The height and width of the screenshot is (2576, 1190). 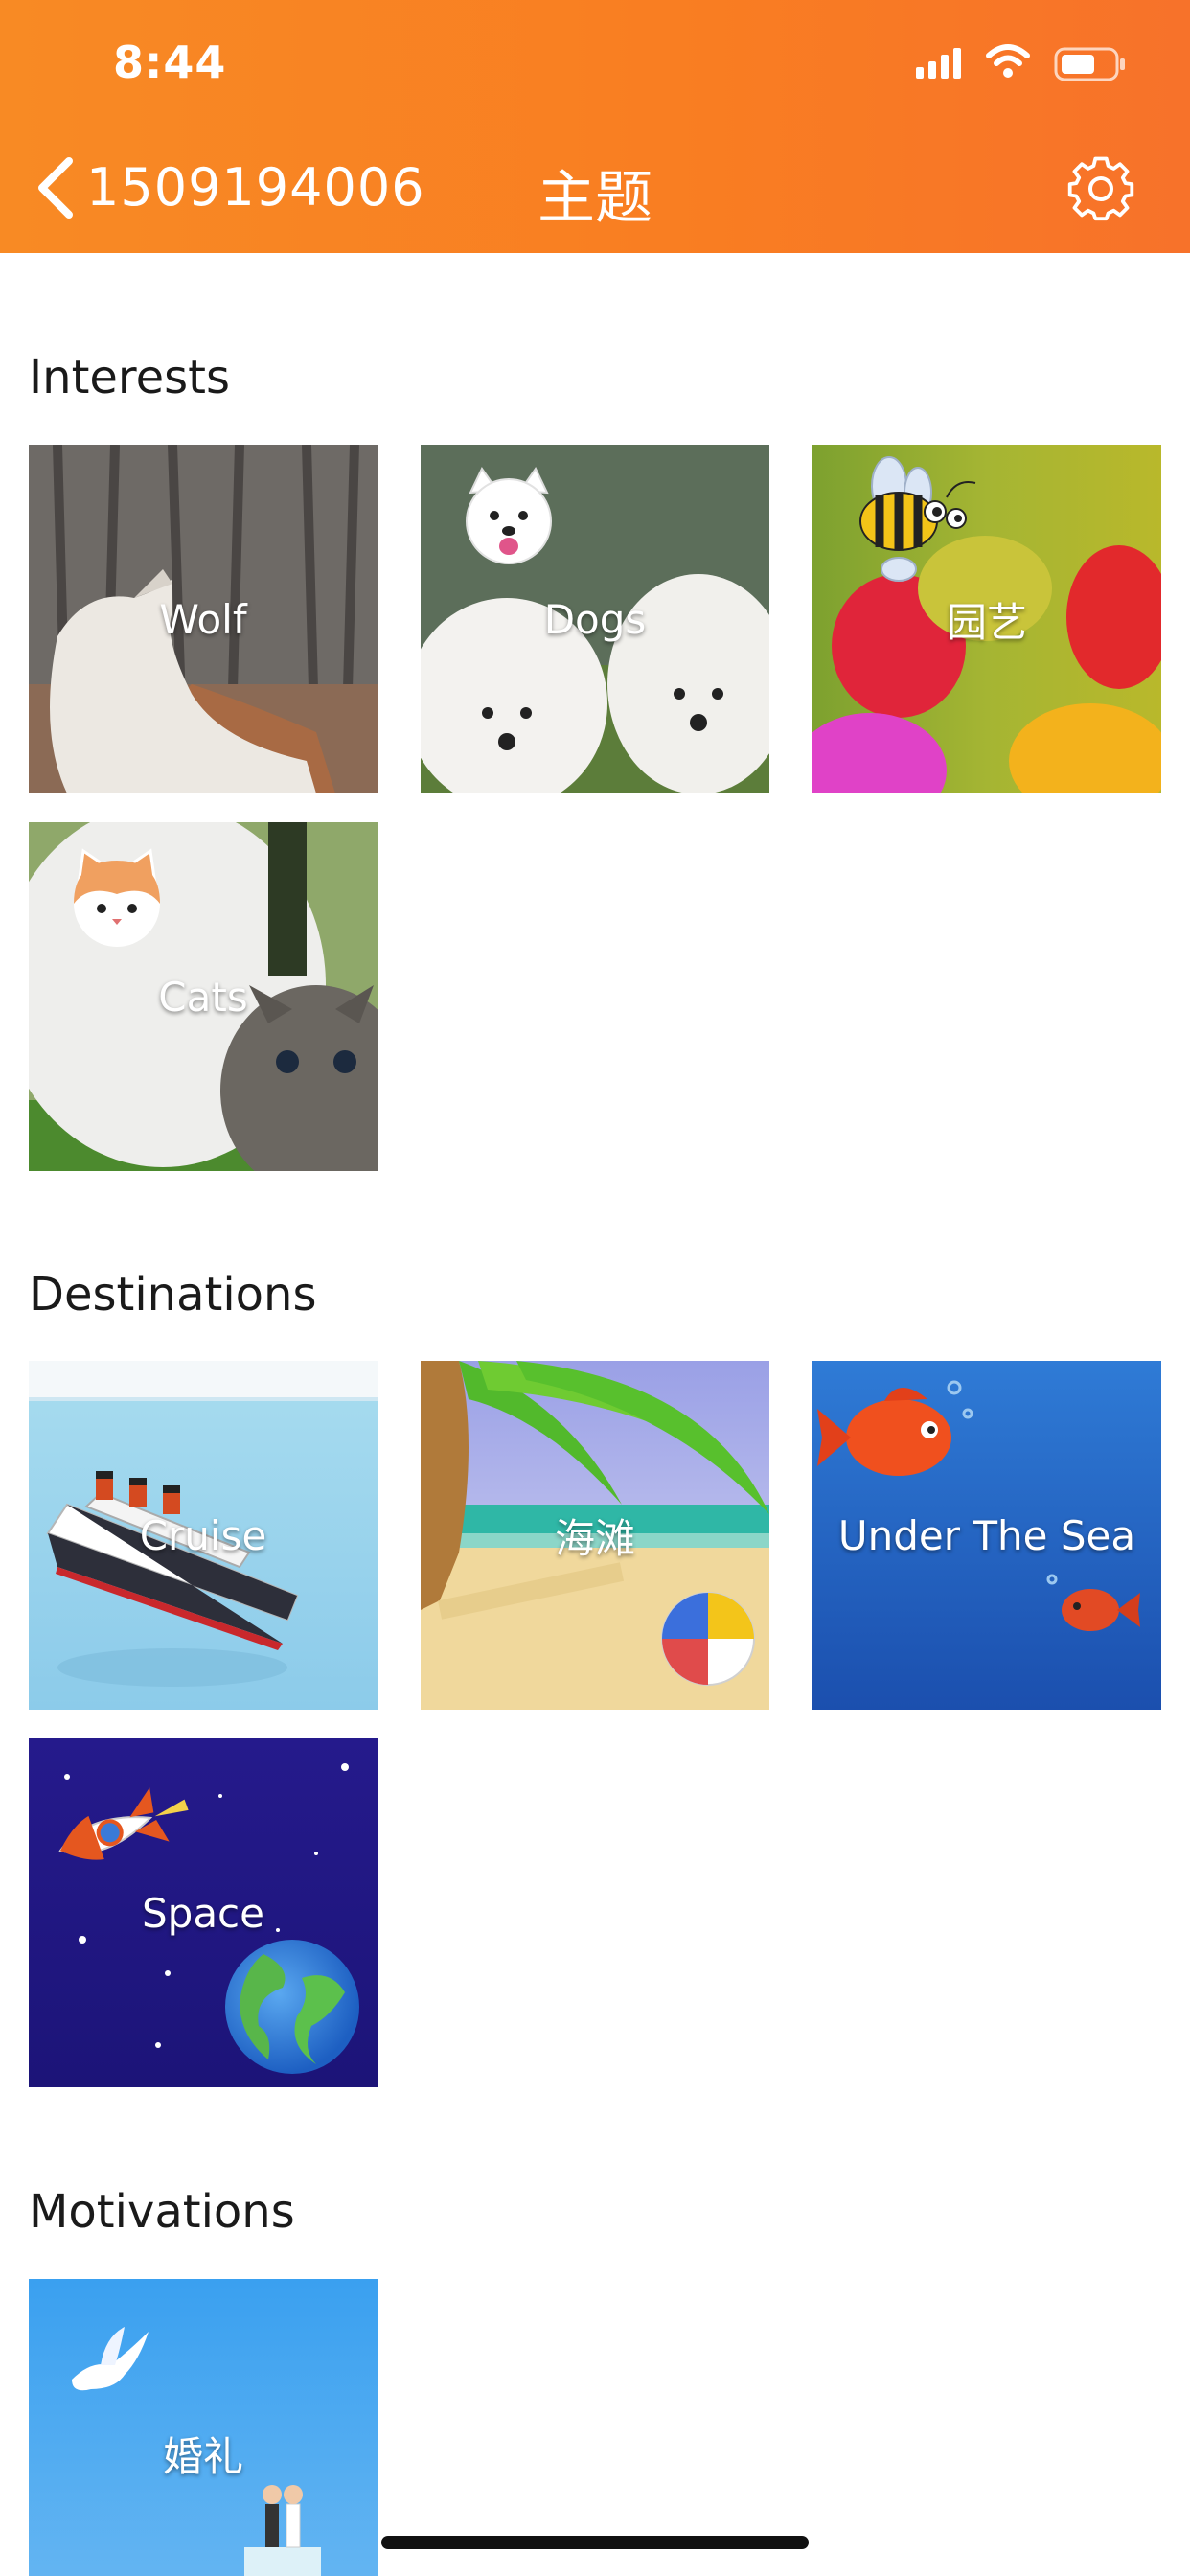 I want to click on theme-tile-cats: Cats, so click(x=203, y=996).